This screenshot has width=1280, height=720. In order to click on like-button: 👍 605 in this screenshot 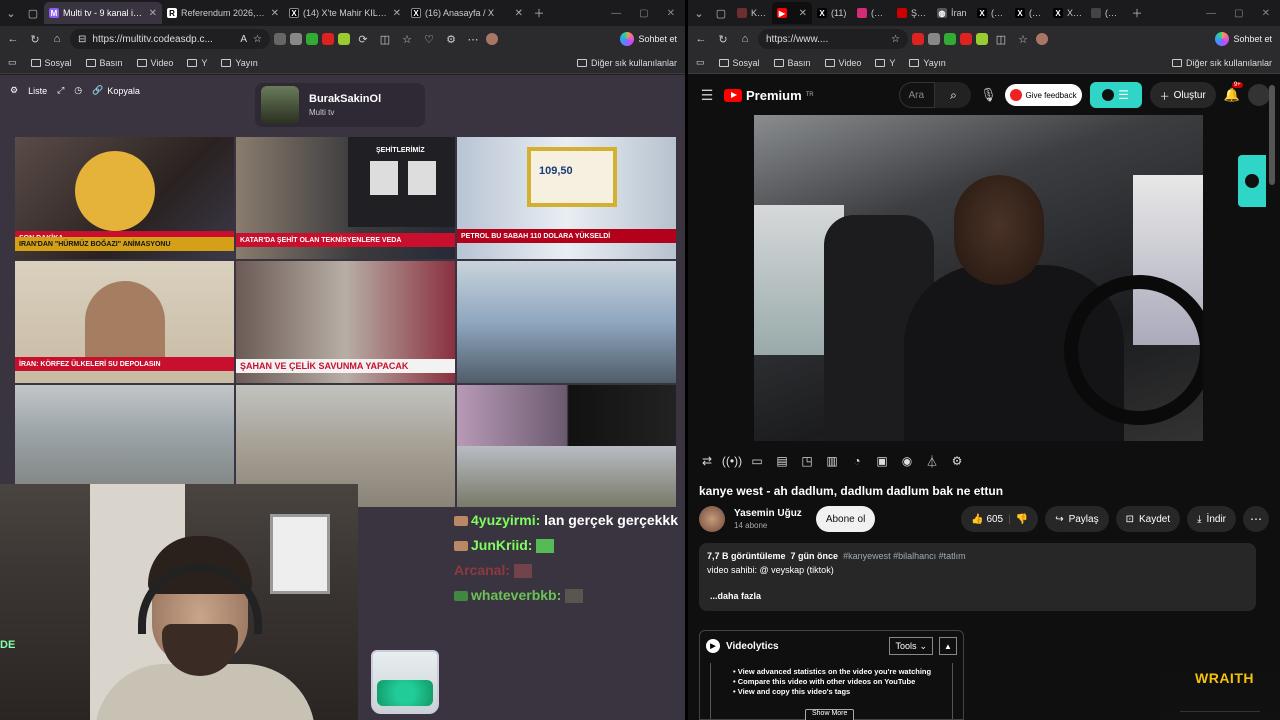, I will do `click(987, 519)`.